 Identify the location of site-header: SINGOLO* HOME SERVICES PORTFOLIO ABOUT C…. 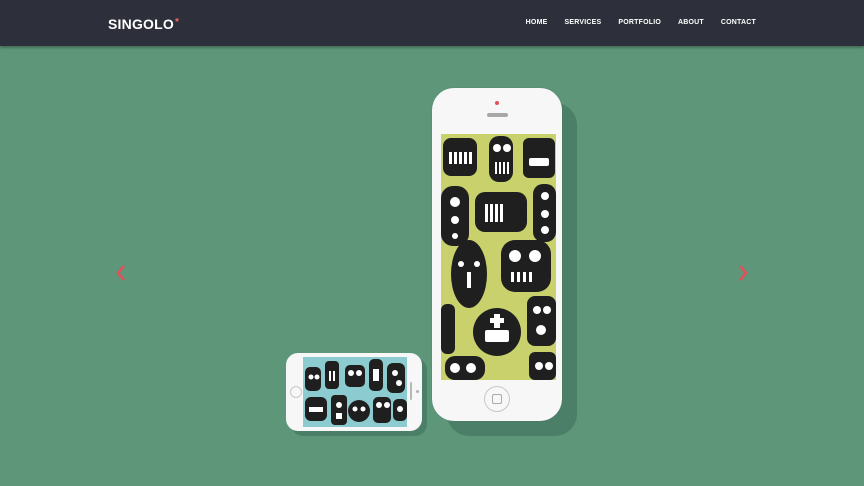
(432, 23).